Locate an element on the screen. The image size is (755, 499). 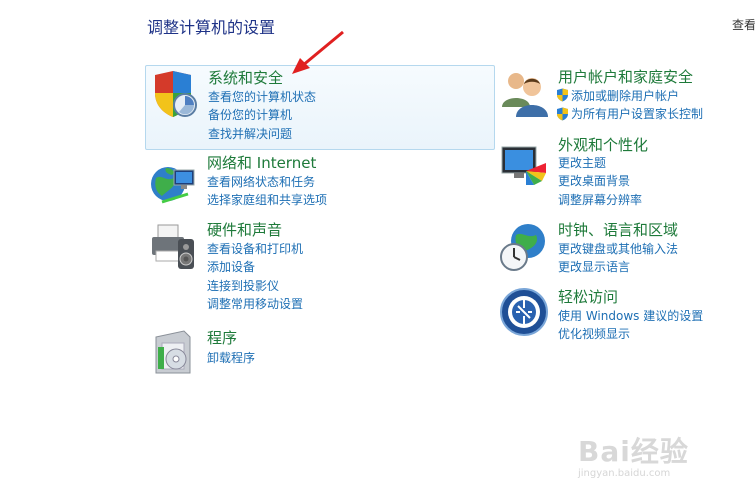
watermark-url: jingyan.baidu.com is located at coordinates (624, 473).